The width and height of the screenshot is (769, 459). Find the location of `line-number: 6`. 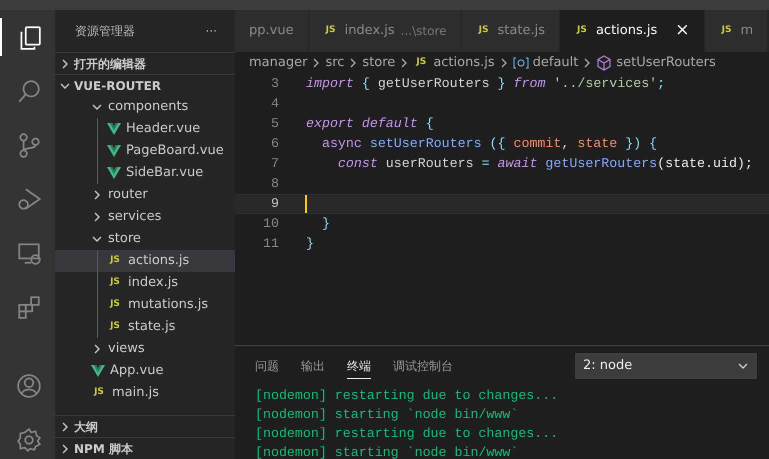

line-number: 6 is located at coordinates (274, 144).